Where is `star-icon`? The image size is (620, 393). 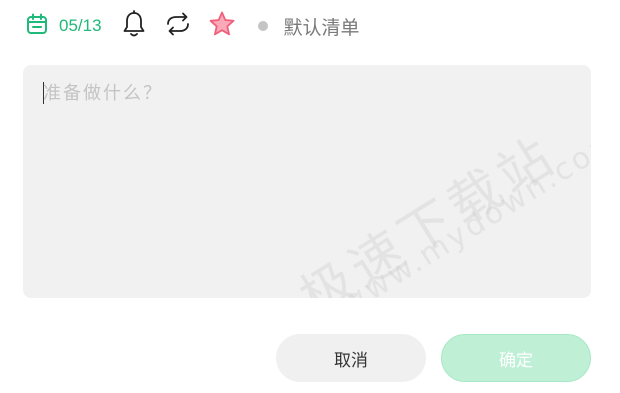
star-icon is located at coordinates (222, 26).